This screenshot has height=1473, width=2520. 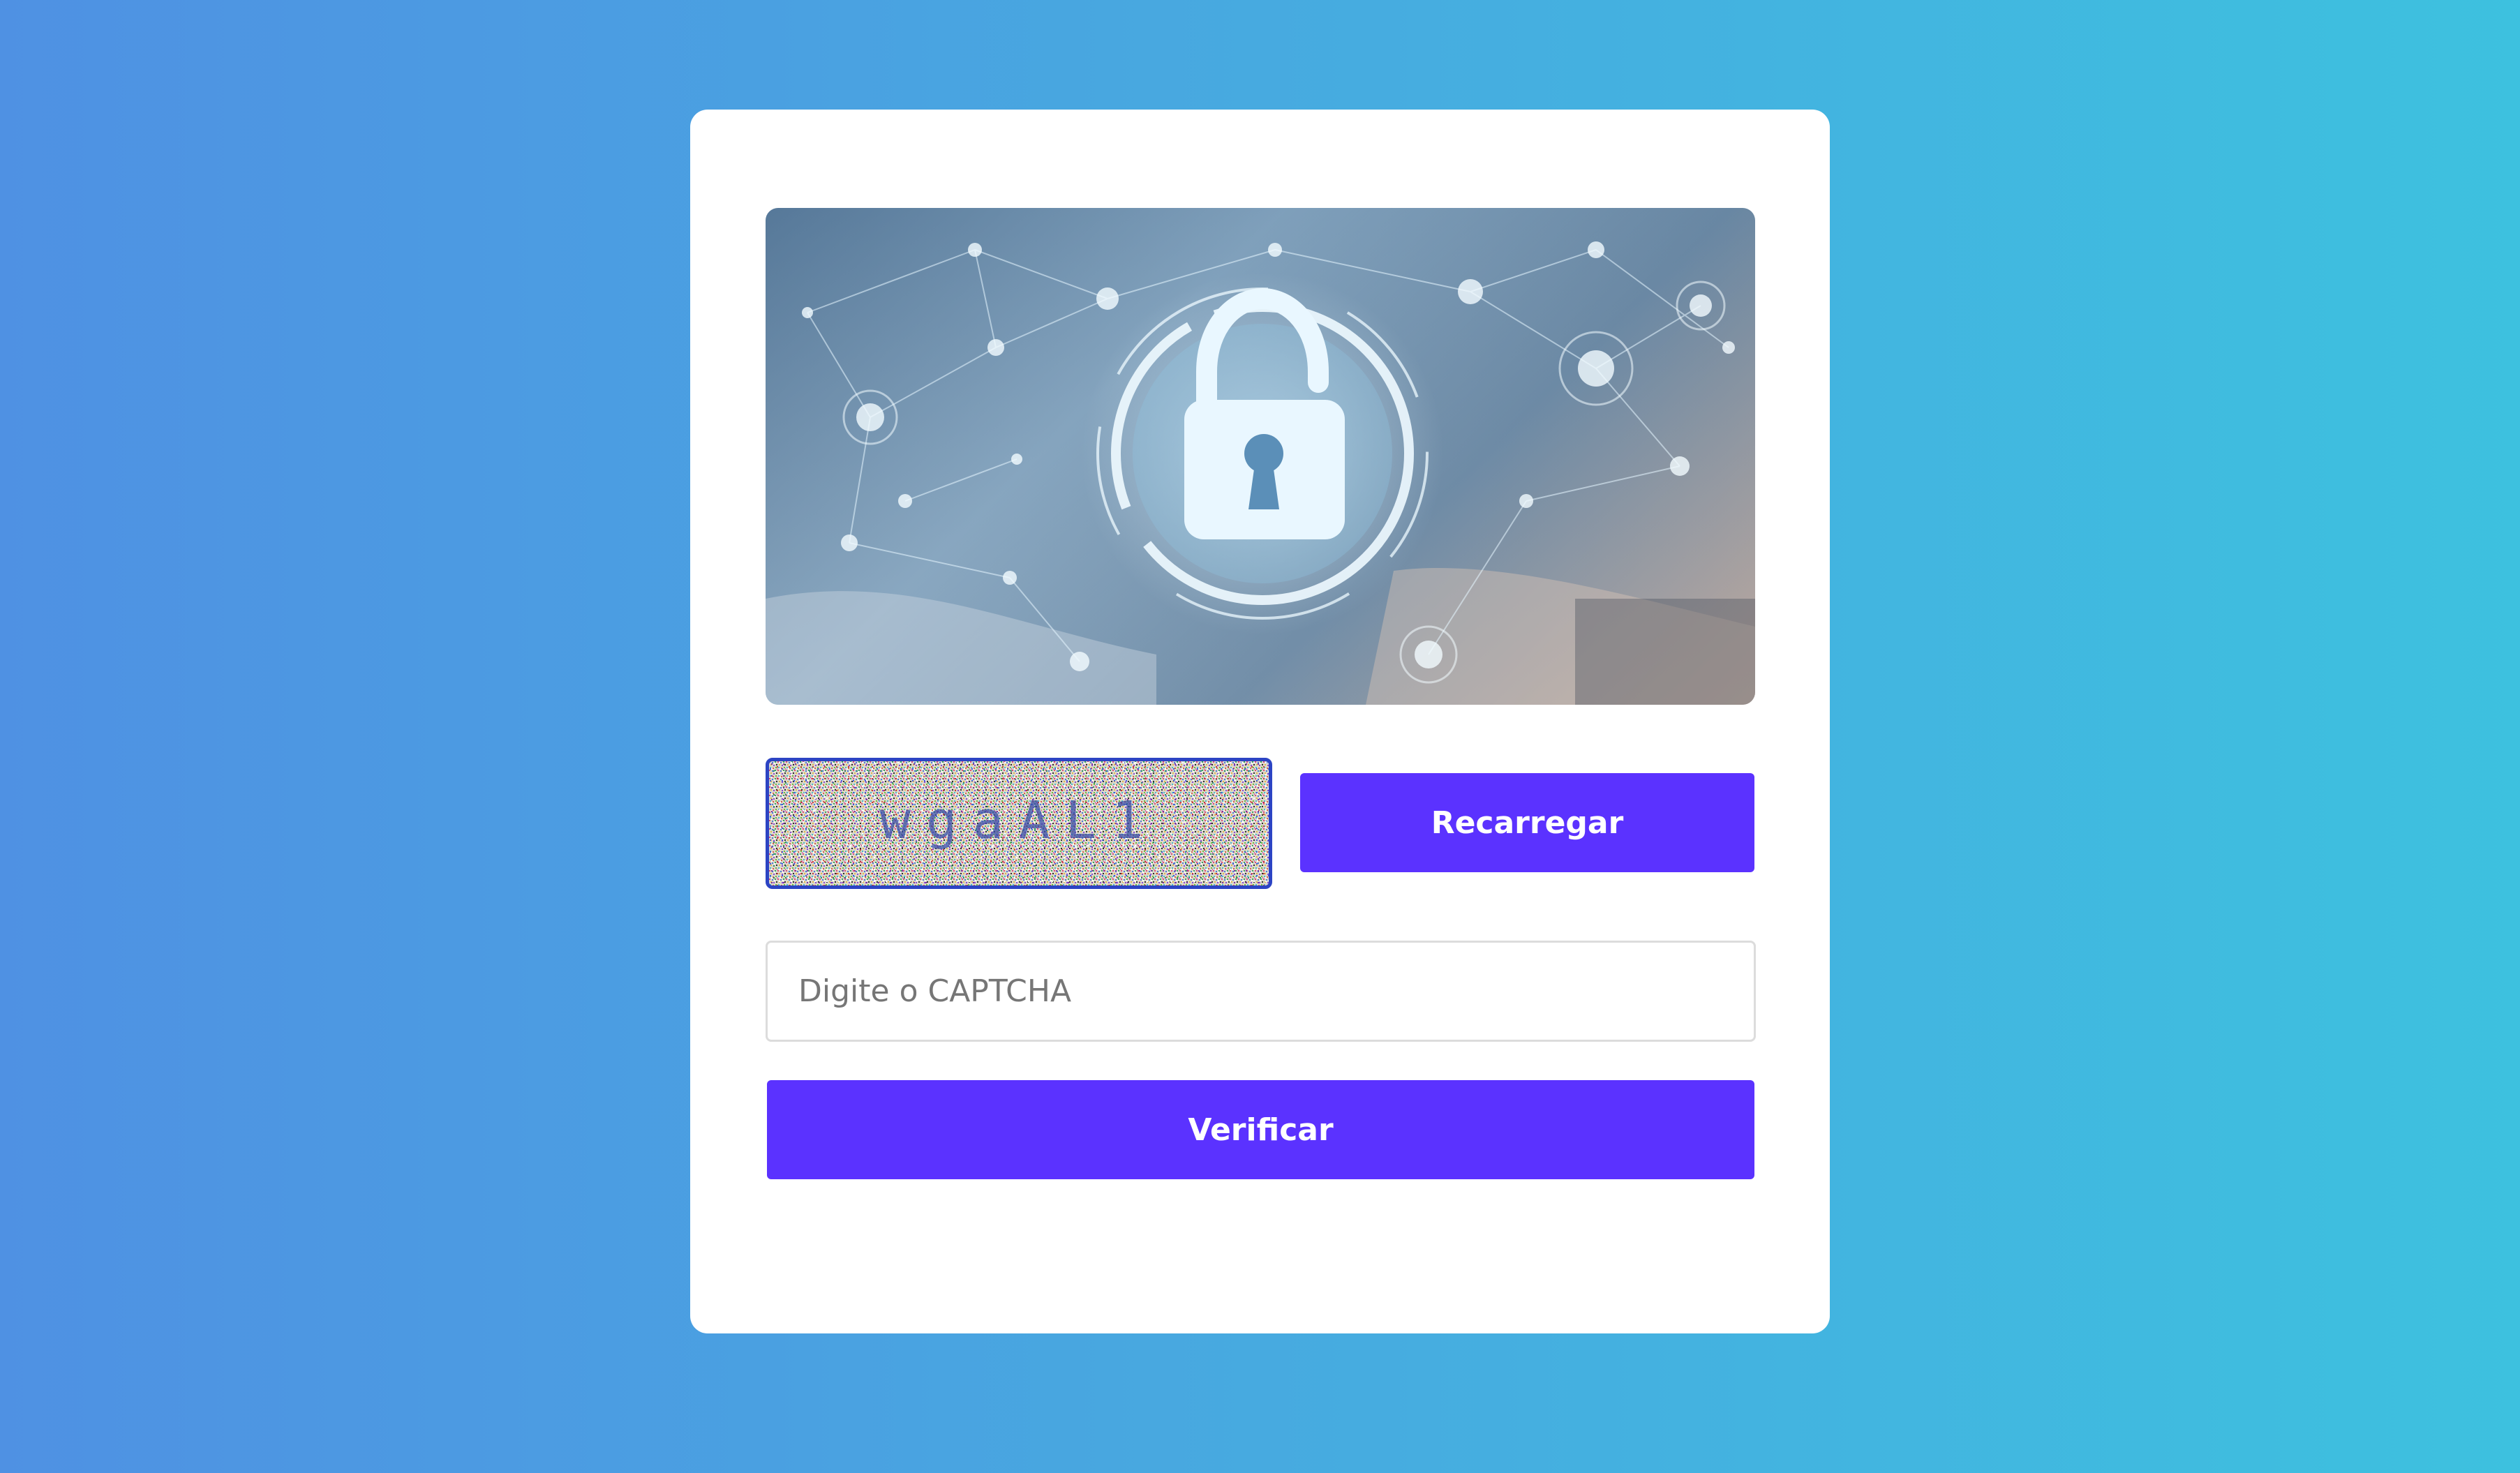 I want to click on hero-image, so click(x=1260, y=457).